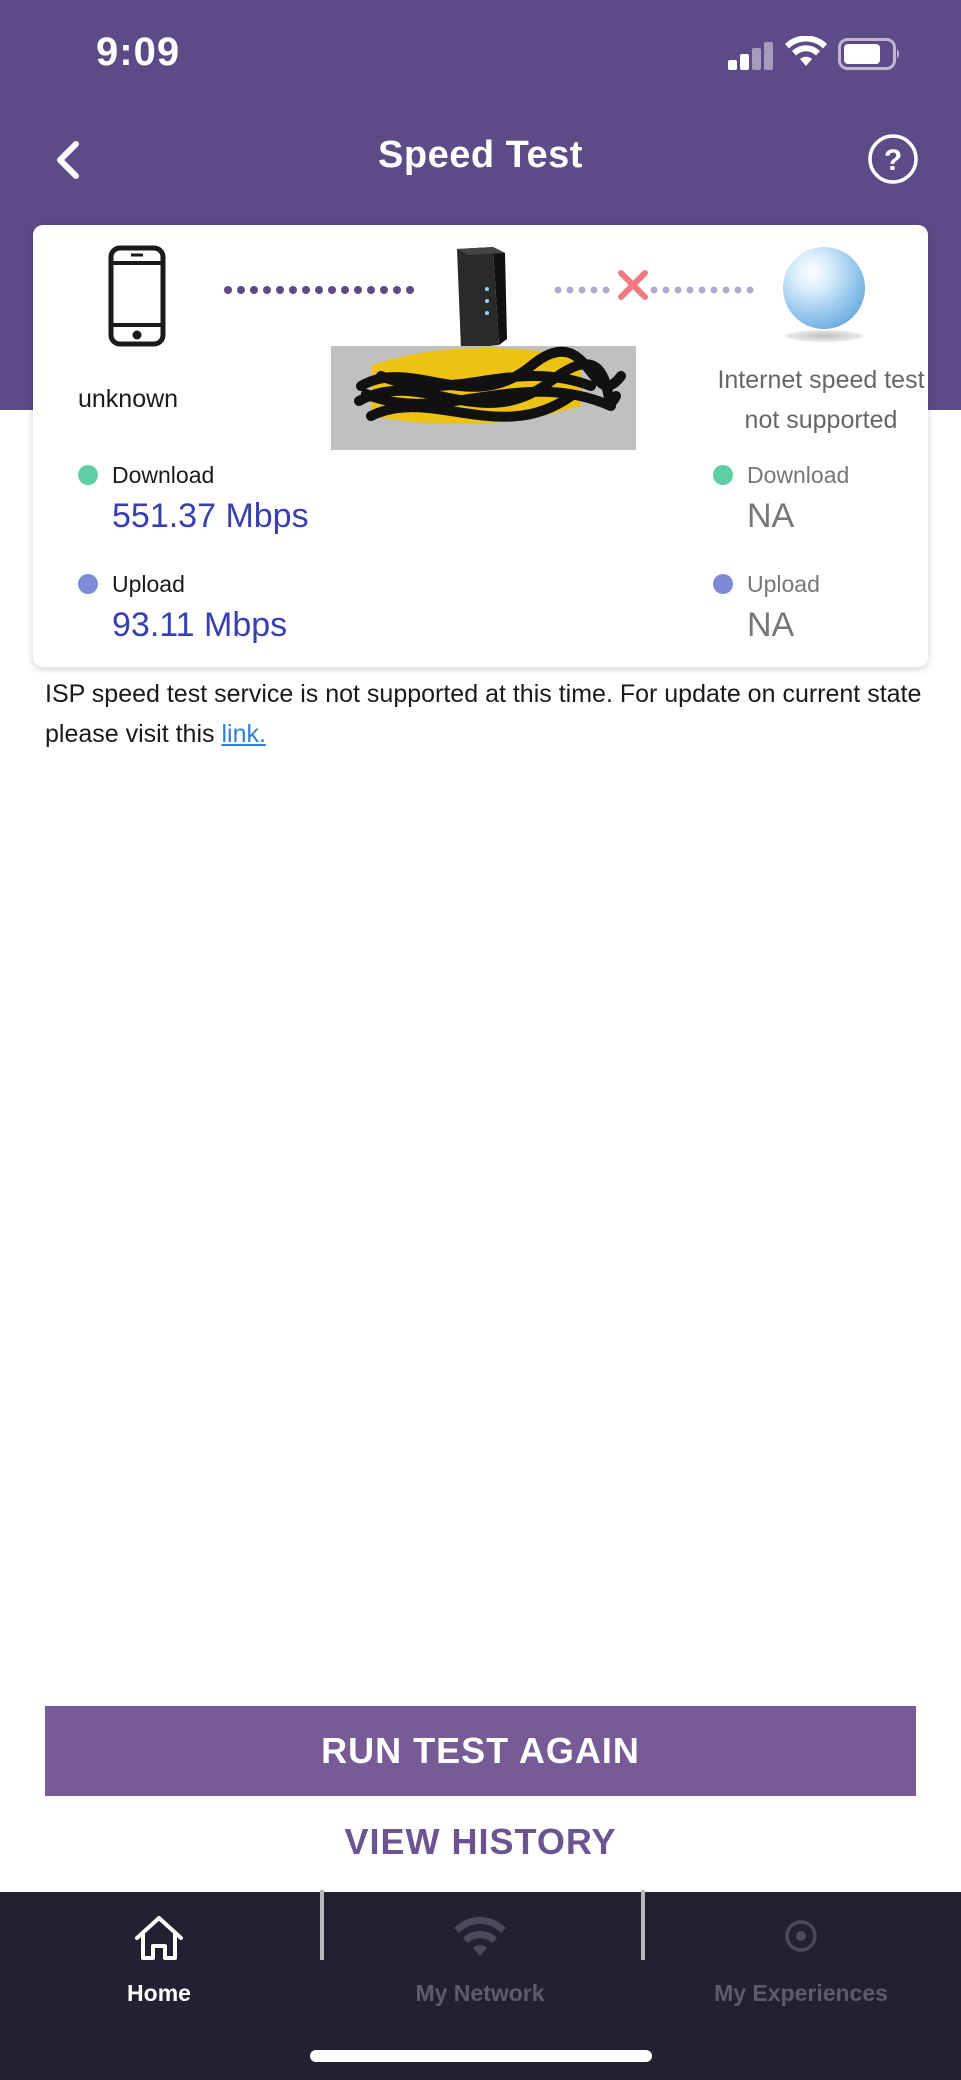 The width and height of the screenshot is (961, 2080). What do you see at coordinates (824, 288) in the screenshot?
I see `globe-icon` at bounding box center [824, 288].